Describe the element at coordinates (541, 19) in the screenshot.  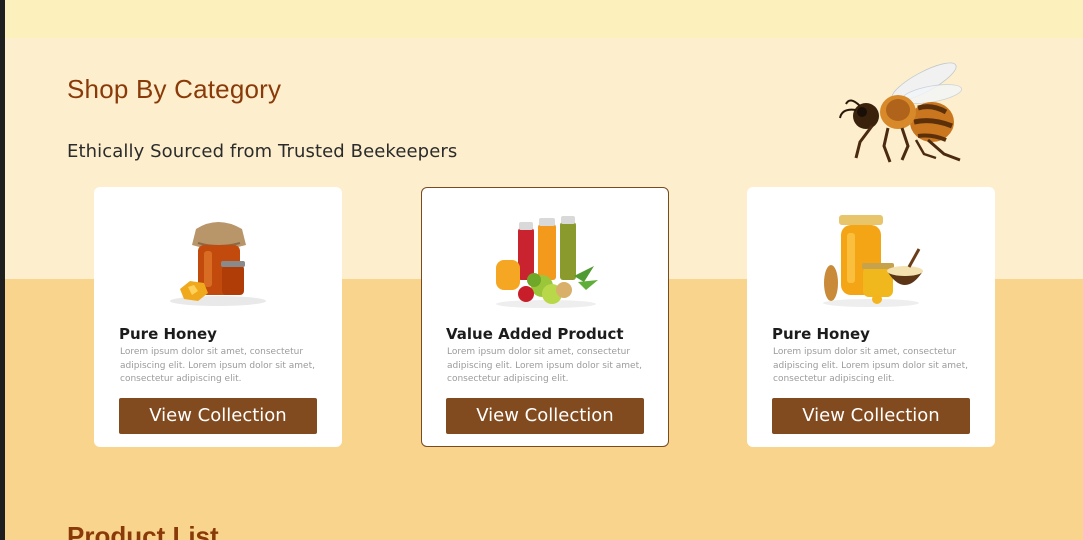
I see `top-banner` at that location.